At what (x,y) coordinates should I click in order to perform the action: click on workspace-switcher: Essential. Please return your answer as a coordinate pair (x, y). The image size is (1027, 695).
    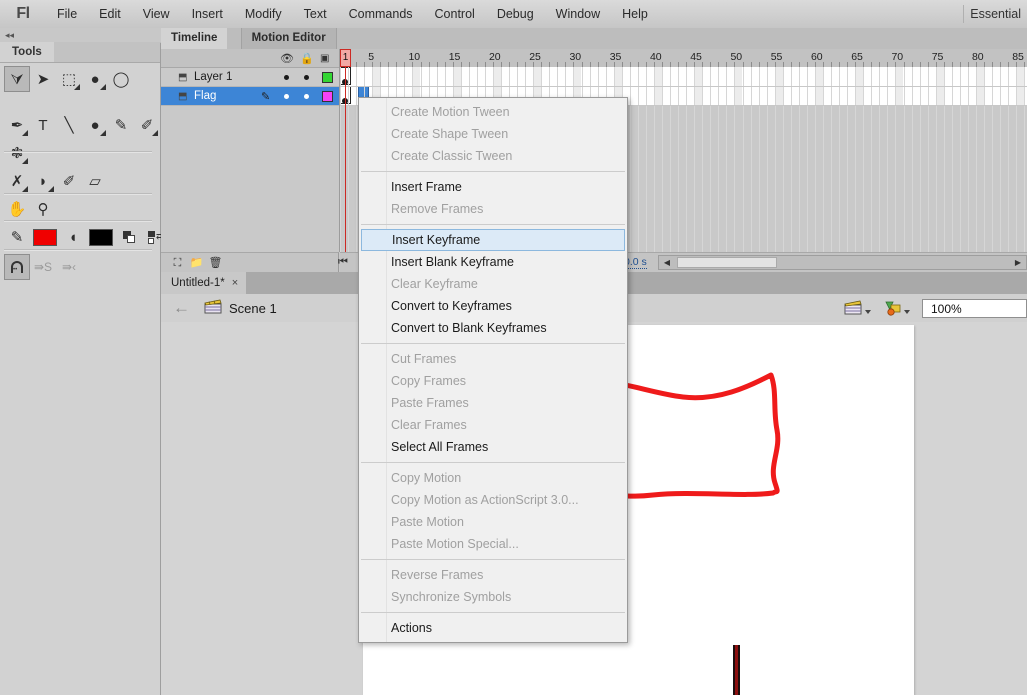
    Looking at the image, I should click on (998, 14).